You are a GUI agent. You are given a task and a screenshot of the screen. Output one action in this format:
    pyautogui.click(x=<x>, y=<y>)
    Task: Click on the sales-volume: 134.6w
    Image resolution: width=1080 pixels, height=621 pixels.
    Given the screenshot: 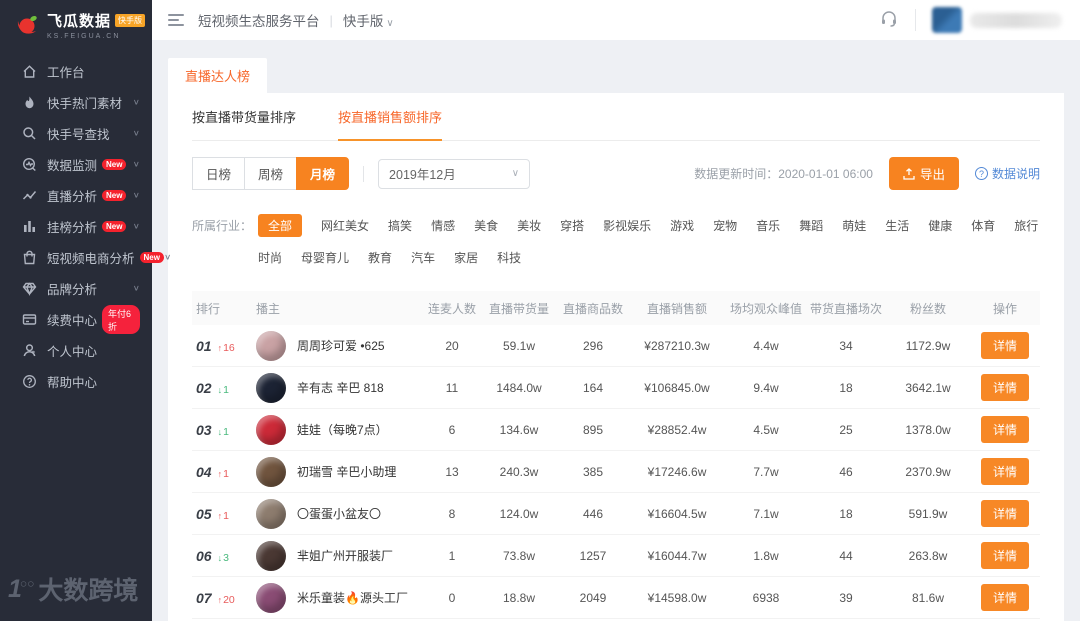 What is the action you would take?
    pyautogui.click(x=519, y=429)
    